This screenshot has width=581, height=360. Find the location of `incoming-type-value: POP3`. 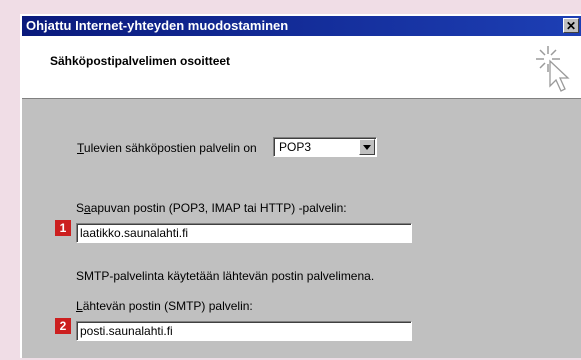

incoming-type-value: POP3 is located at coordinates (295, 147).